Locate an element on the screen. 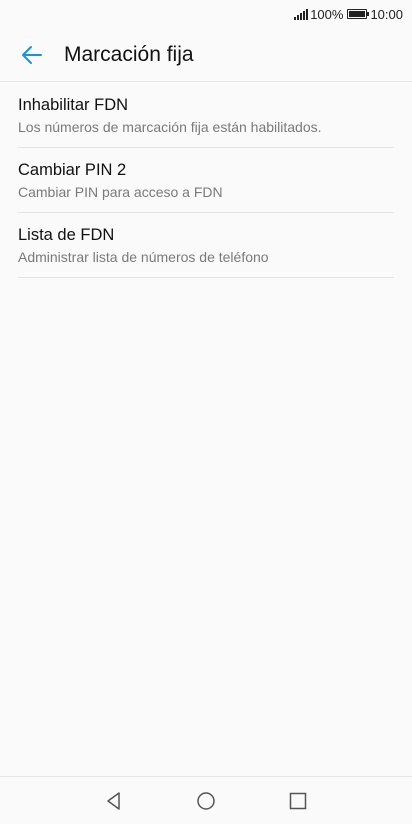 The image size is (412, 824). battery-percent: 100% is located at coordinates (327, 14).